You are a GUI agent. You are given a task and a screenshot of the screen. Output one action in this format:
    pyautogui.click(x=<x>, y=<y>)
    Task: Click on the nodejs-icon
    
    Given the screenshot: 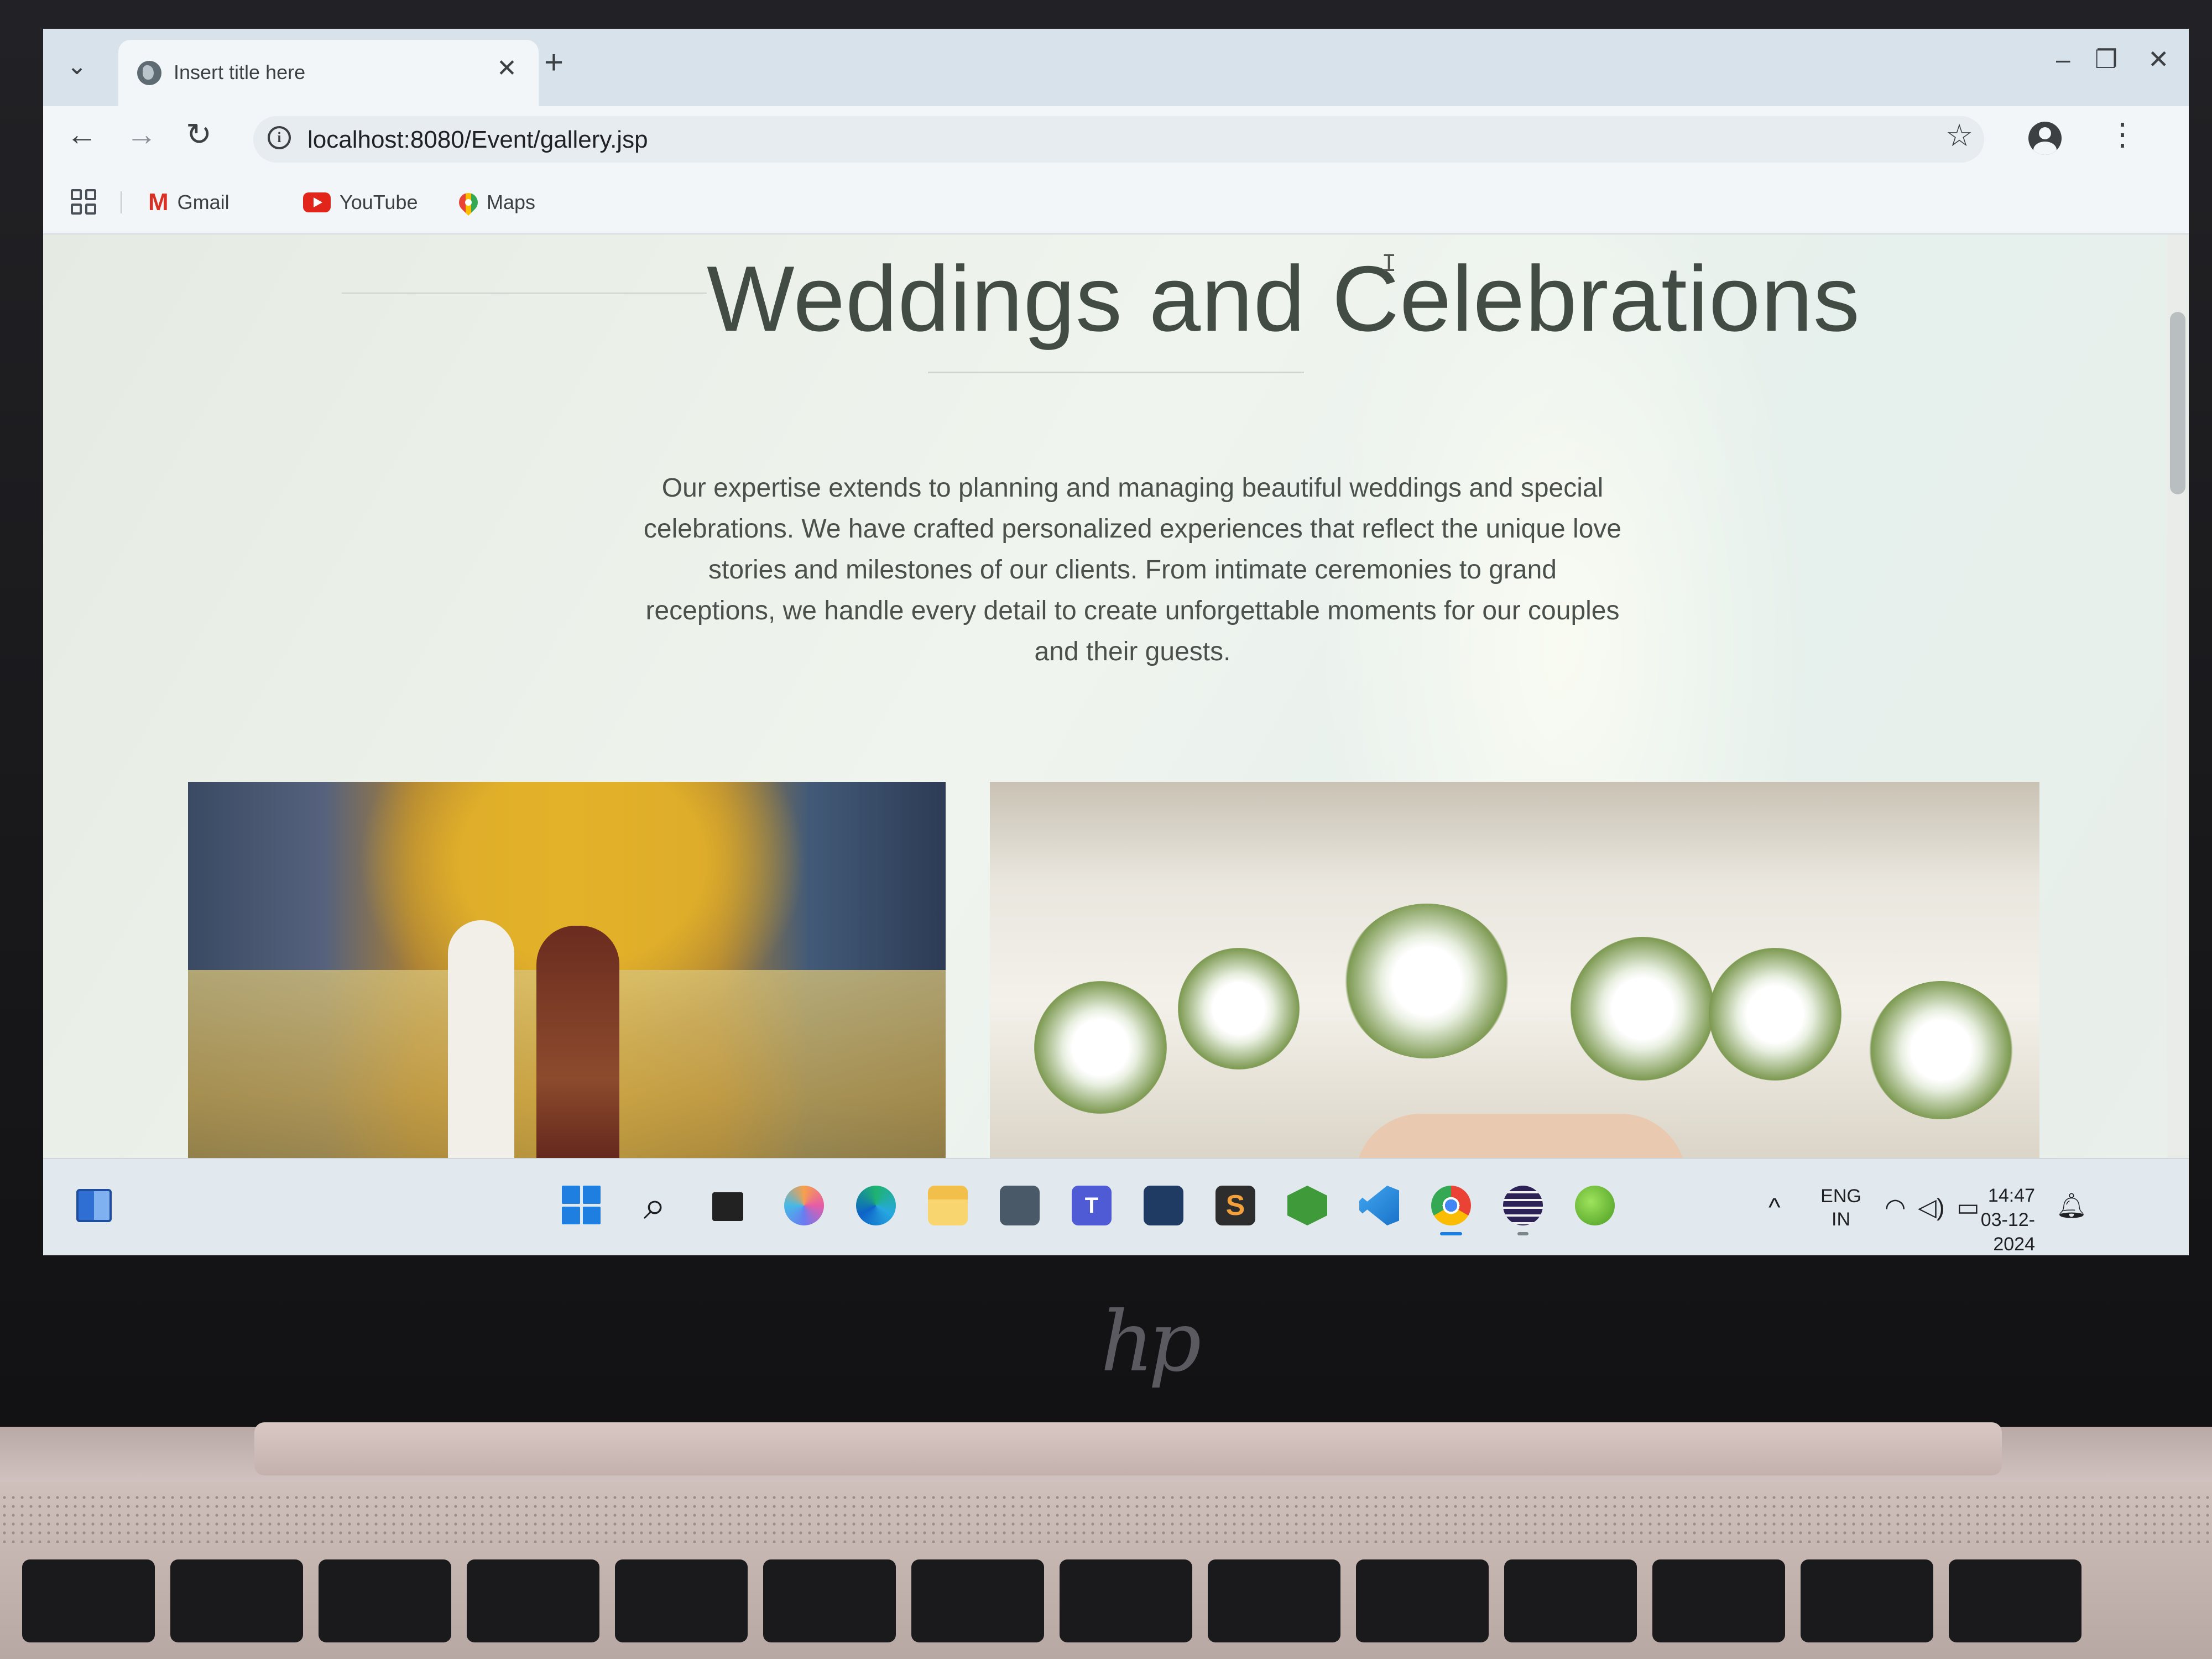 What is the action you would take?
    pyautogui.click(x=1307, y=1206)
    